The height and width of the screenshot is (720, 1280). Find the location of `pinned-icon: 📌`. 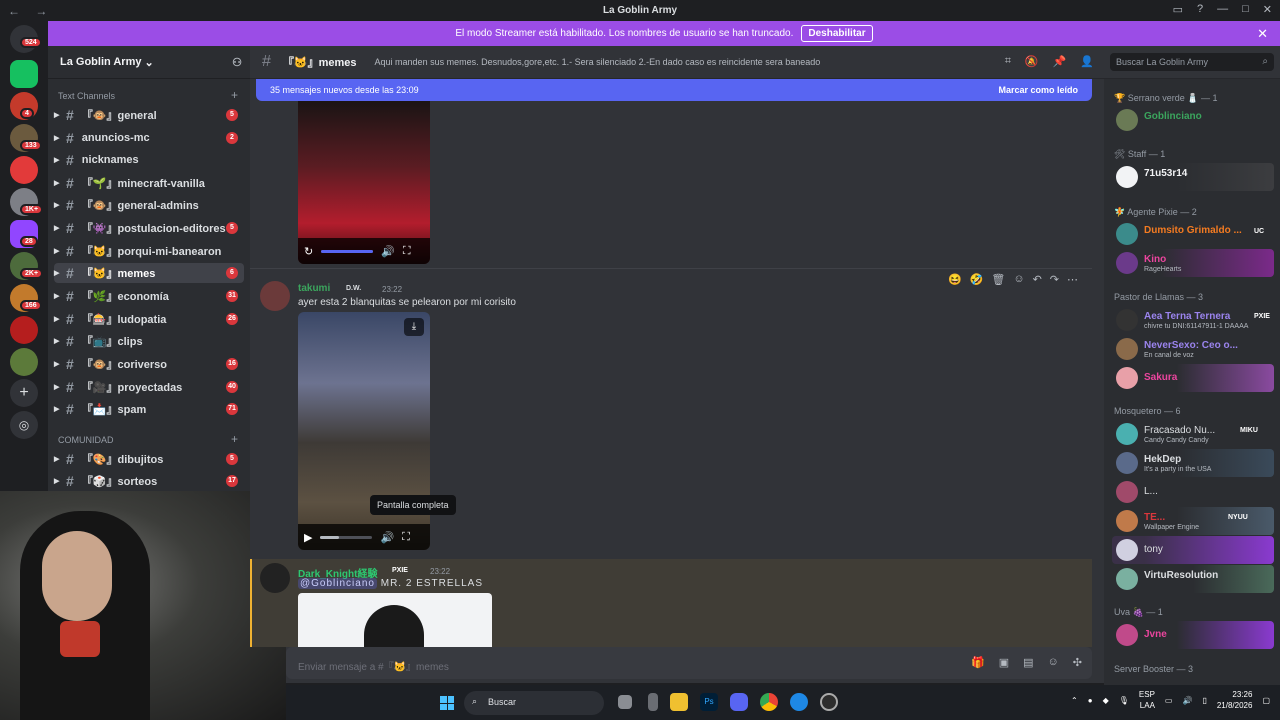

pinned-icon: 📌 is located at coordinates (1060, 61).